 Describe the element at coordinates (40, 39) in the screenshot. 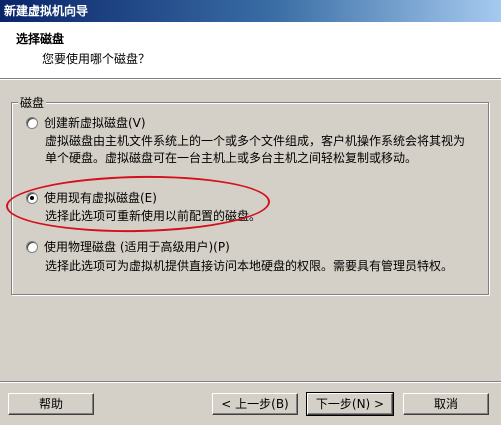

I see `page-title: 选择磁盘` at that location.